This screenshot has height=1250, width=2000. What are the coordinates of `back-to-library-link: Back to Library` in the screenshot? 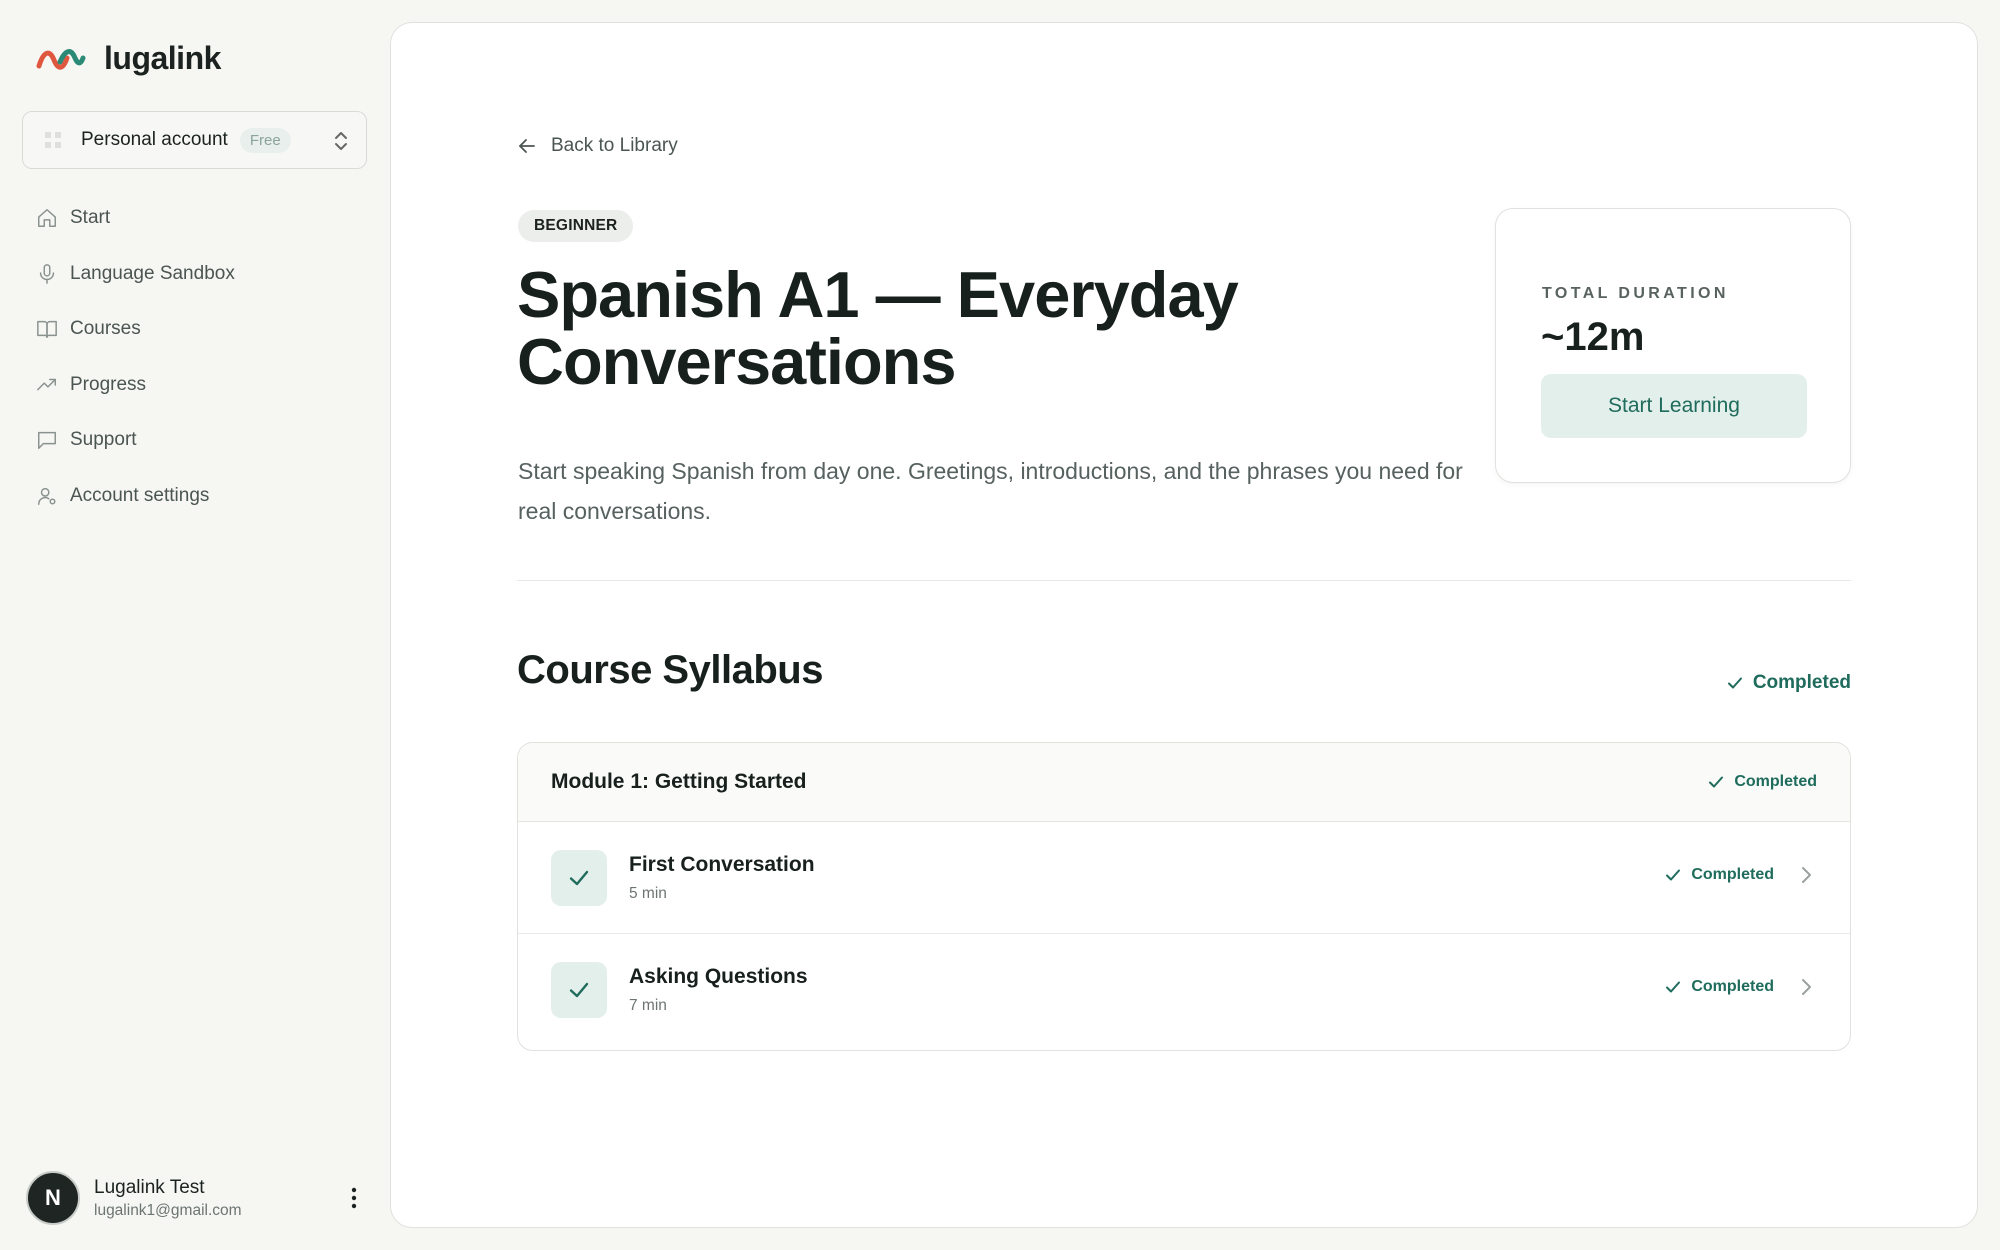 It's located at (597, 146).